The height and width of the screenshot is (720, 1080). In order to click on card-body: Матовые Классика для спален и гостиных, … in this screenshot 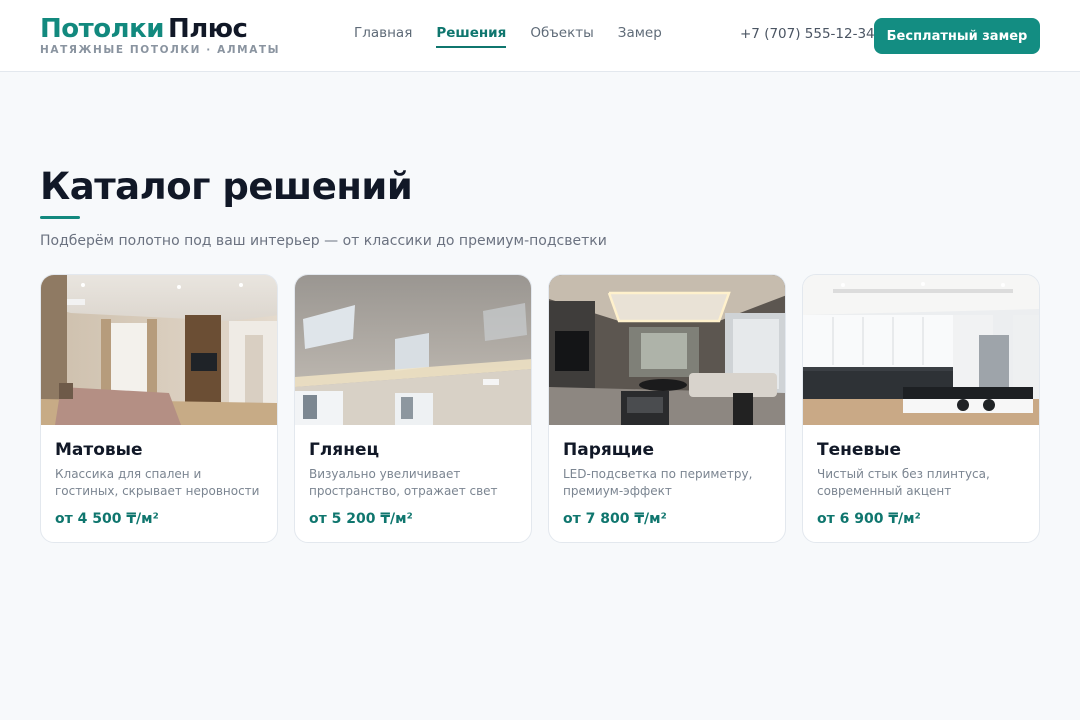, I will do `click(159, 476)`.